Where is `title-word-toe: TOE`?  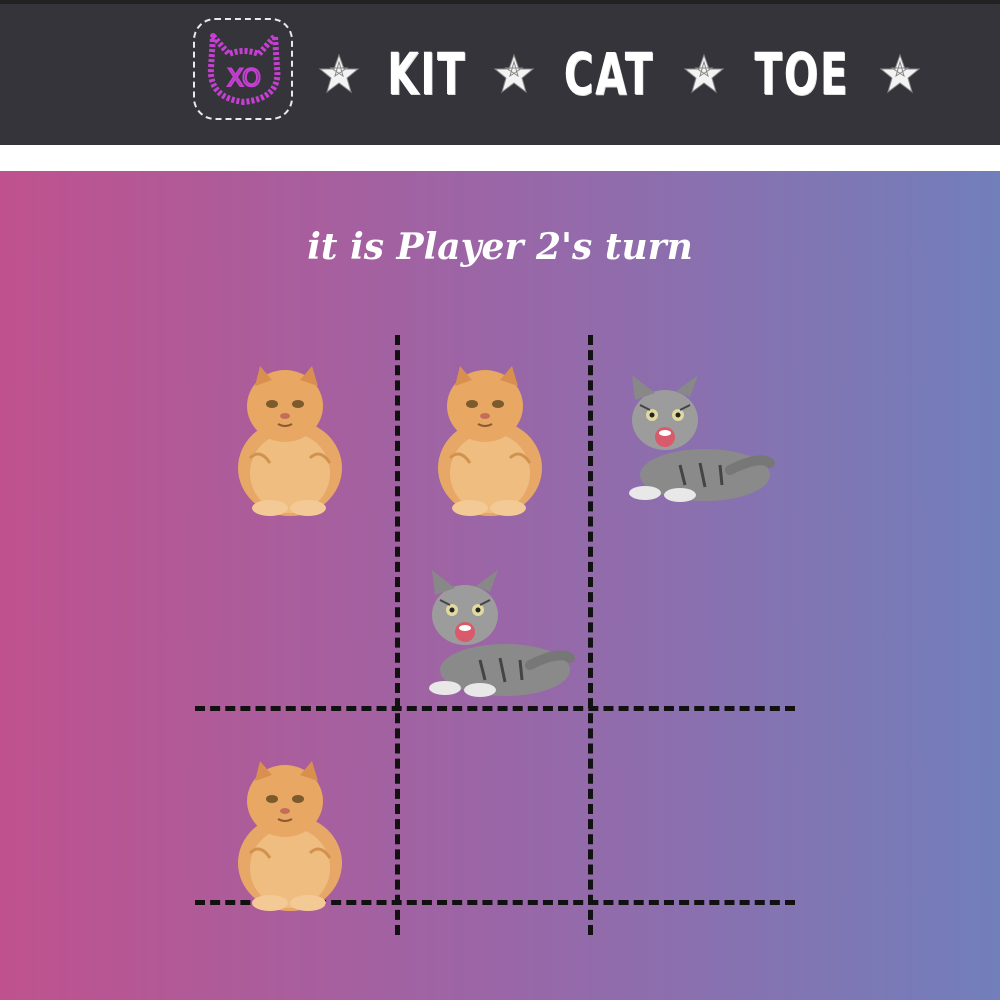 title-word-toe: TOE is located at coordinates (802, 74).